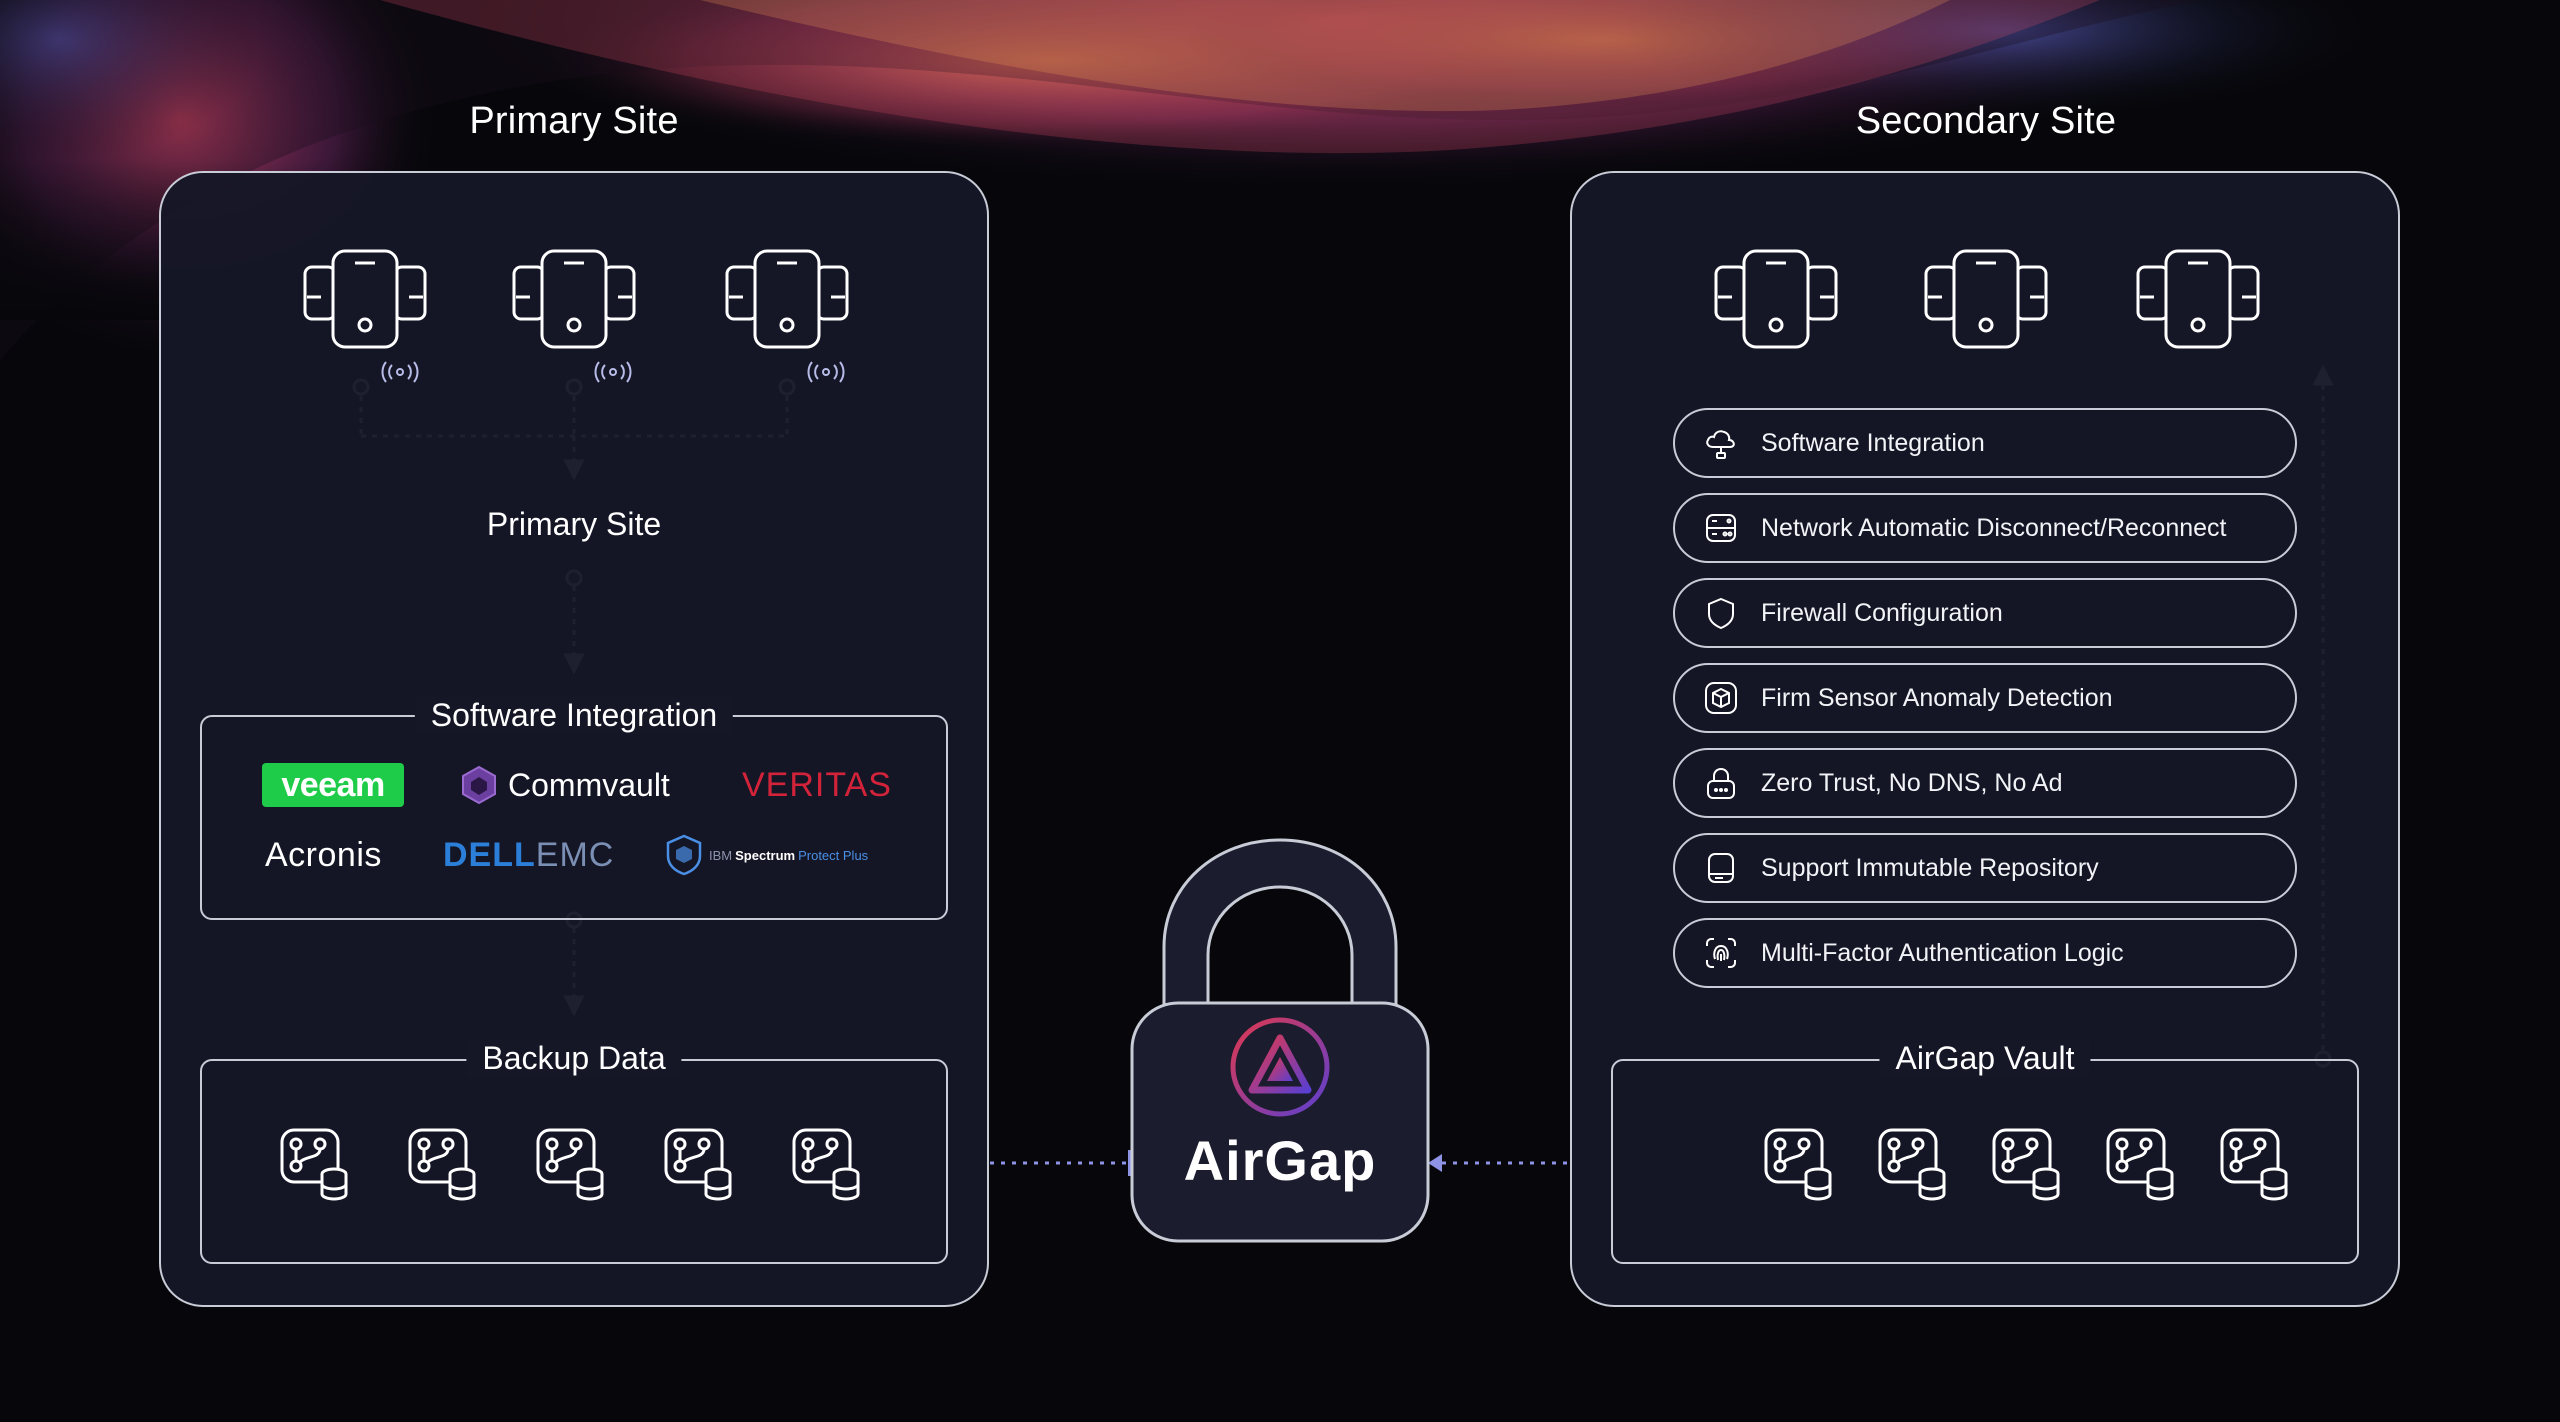  Describe the element at coordinates (574, 121) in the screenshot. I see `primary-site-title: Primary Site` at that location.